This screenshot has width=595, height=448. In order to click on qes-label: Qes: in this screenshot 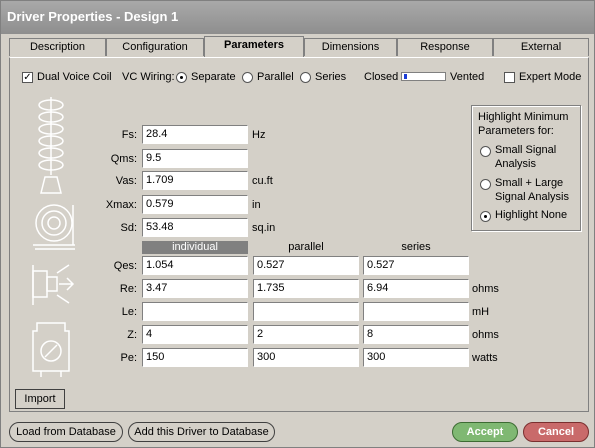, I will do `click(125, 266)`.